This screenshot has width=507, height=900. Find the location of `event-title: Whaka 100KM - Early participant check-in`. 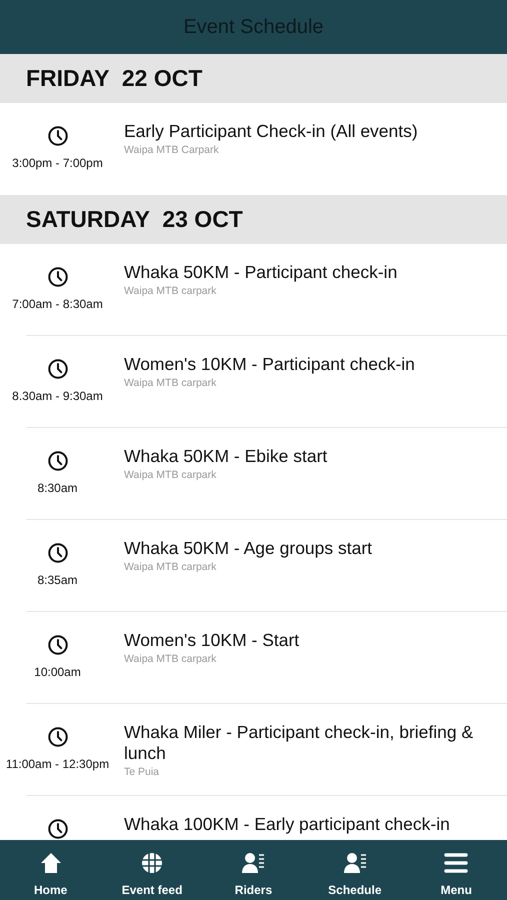

event-title: Whaka 100KM - Early participant check-in is located at coordinates (287, 824).